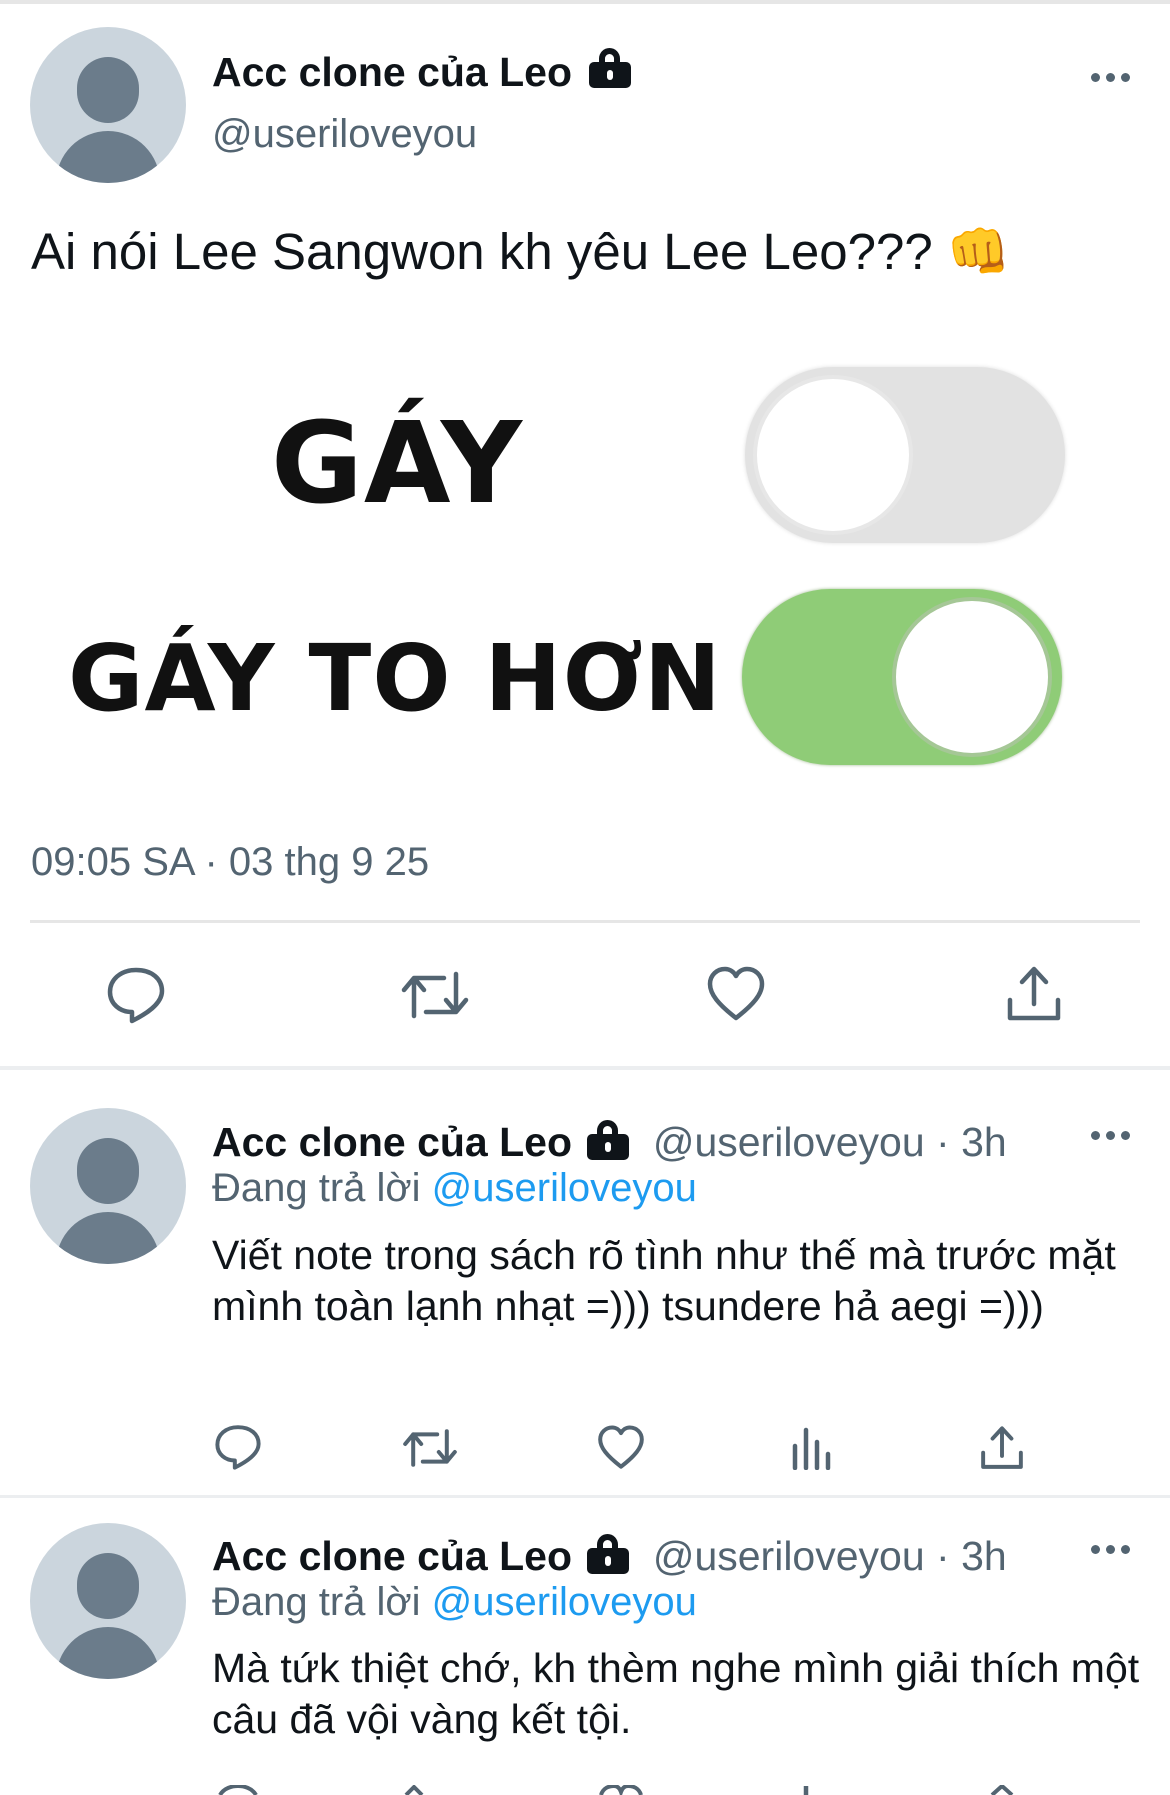 The height and width of the screenshot is (1795, 1170). Describe the element at coordinates (395, 678) in the screenshot. I see `meme-label-bottom: GÁY TO HƠN` at that location.